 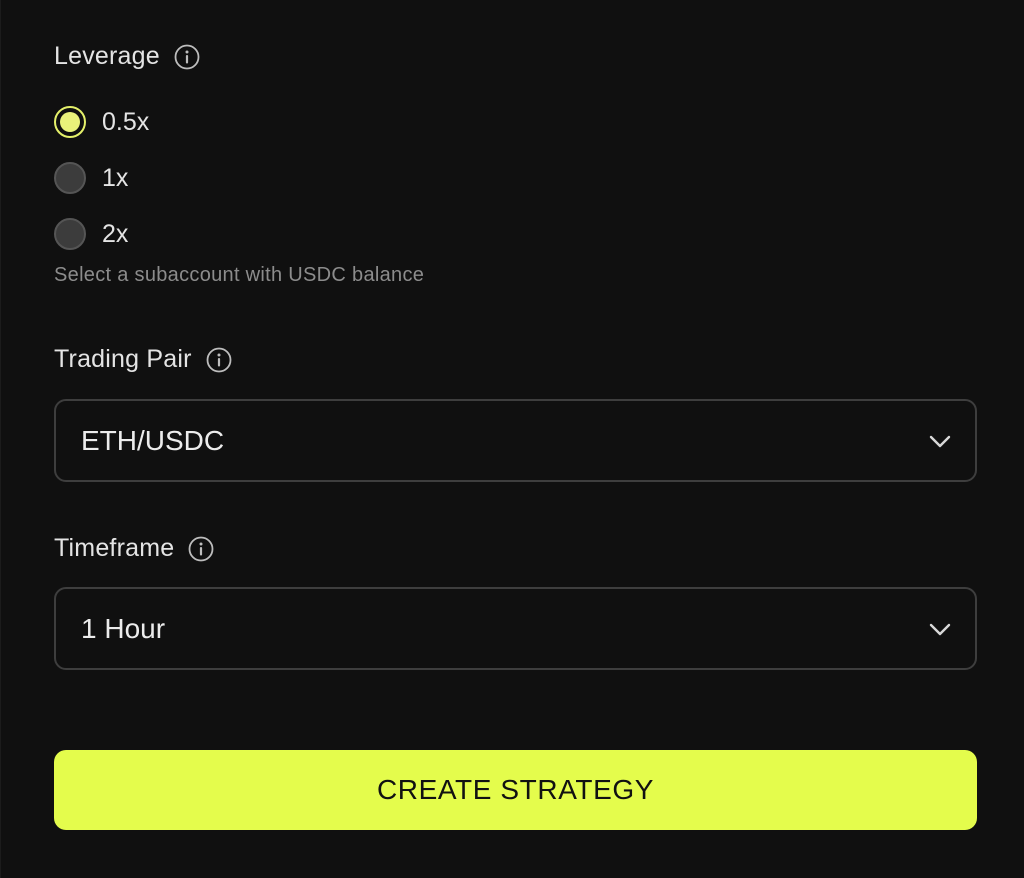 I want to click on trading-pair-select: ETH/USDC, so click(x=515, y=440).